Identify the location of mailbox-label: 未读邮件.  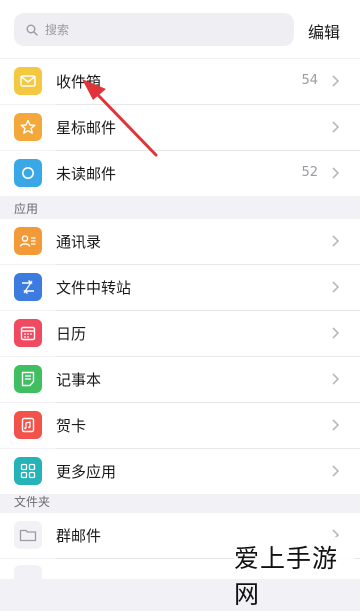
(86, 174).